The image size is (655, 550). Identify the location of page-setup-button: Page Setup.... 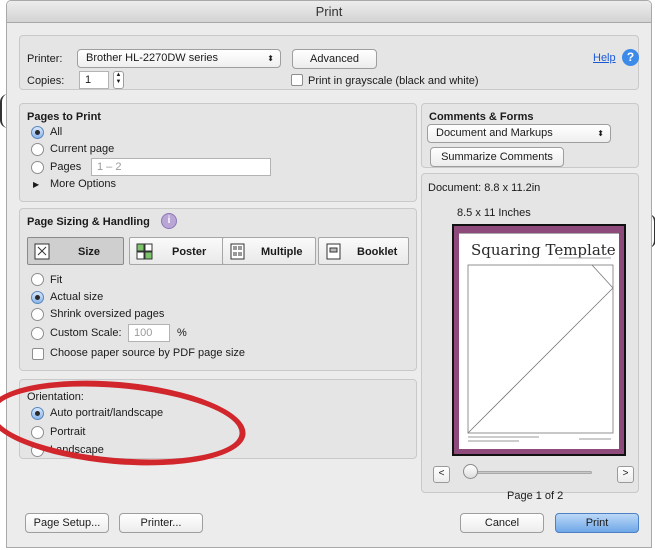
(67, 523).